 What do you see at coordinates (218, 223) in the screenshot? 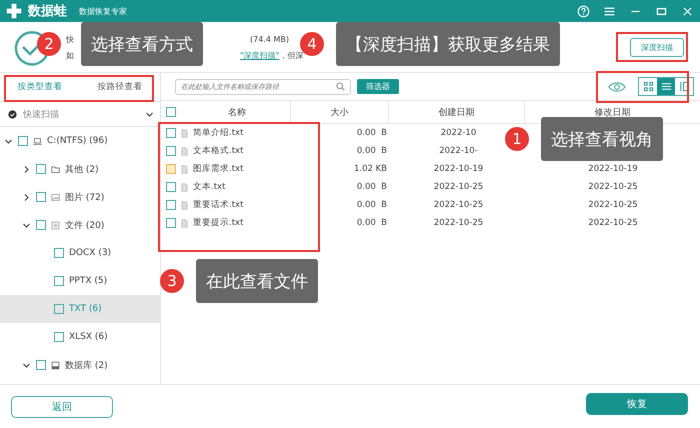
I see `file-name: 重要提示.txt` at bounding box center [218, 223].